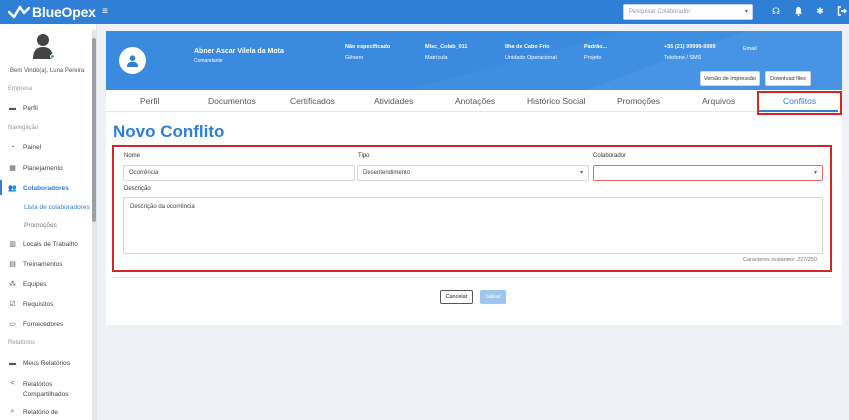 The width and height of the screenshot is (849, 420). Describe the element at coordinates (368, 47) in the screenshot. I see `genero-value: Não especificado` at that location.